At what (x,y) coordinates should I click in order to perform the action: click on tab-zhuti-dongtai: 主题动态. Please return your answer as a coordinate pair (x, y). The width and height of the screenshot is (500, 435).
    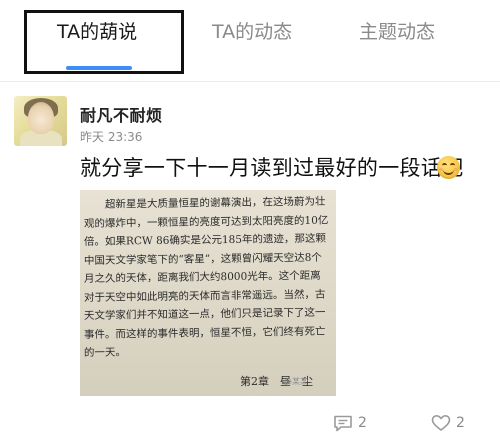
    Looking at the image, I should click on (397, 32).